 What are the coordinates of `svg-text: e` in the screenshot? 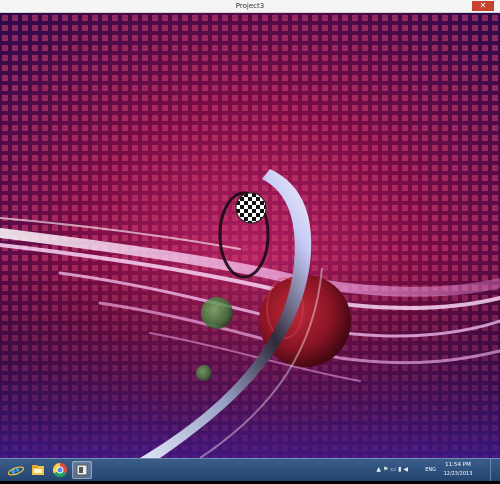 It's located at (15, 471).